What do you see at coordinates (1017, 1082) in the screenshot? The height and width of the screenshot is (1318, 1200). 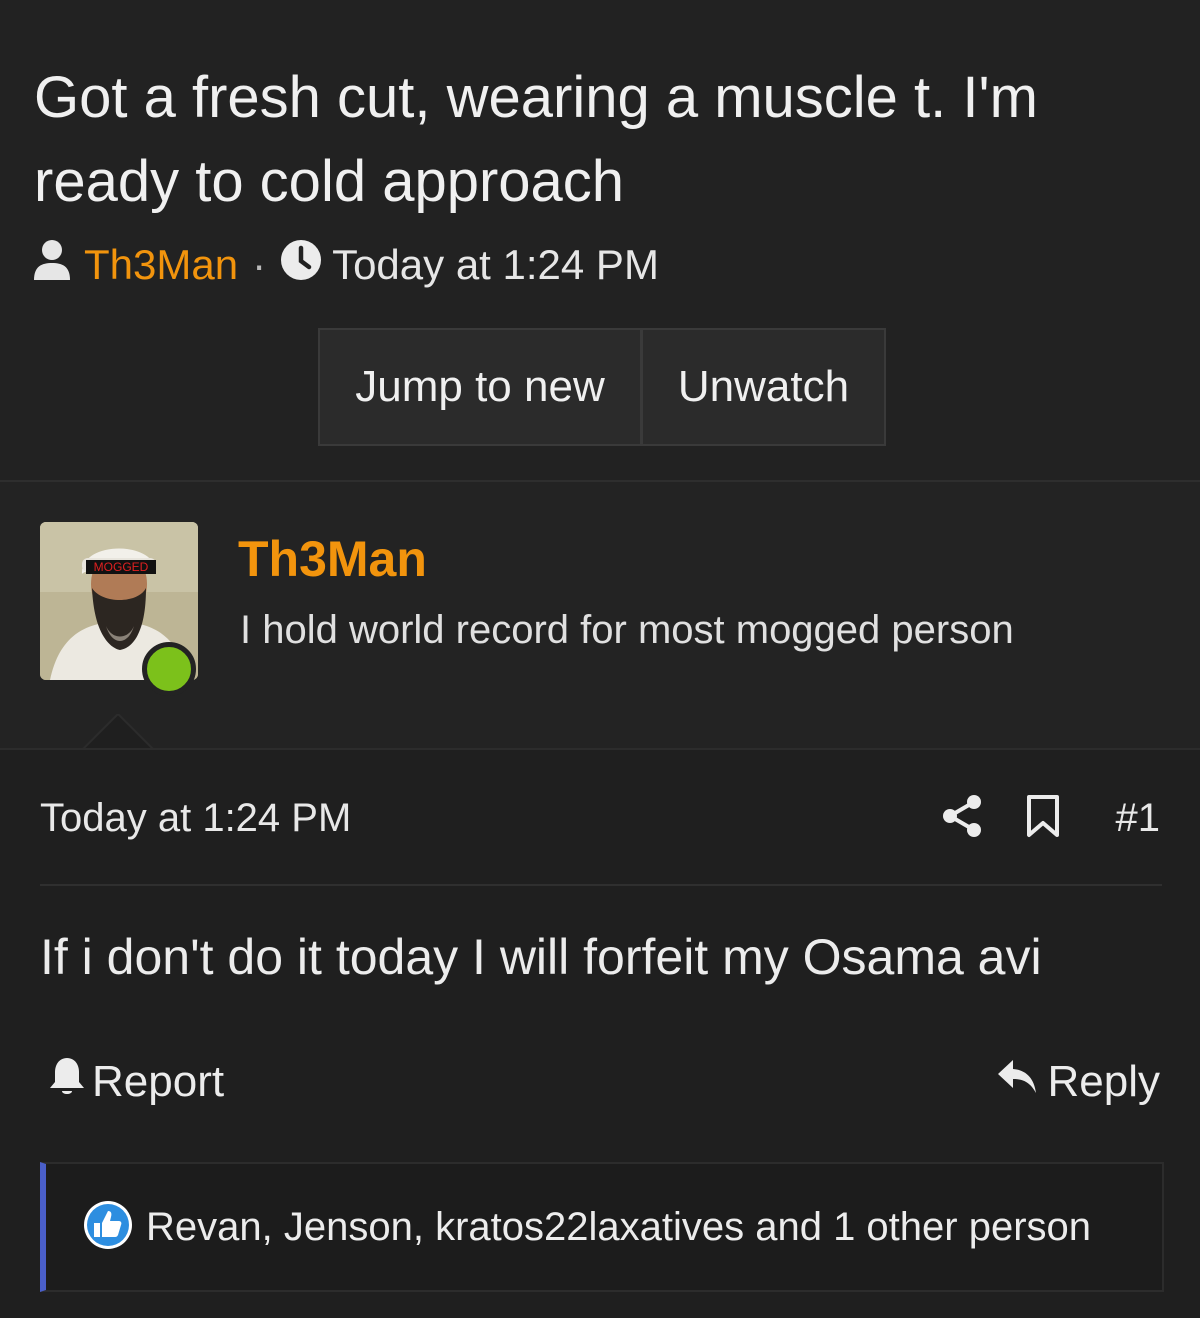 I see `reply-arrow-icon` at bounding box center [1017, 1082].